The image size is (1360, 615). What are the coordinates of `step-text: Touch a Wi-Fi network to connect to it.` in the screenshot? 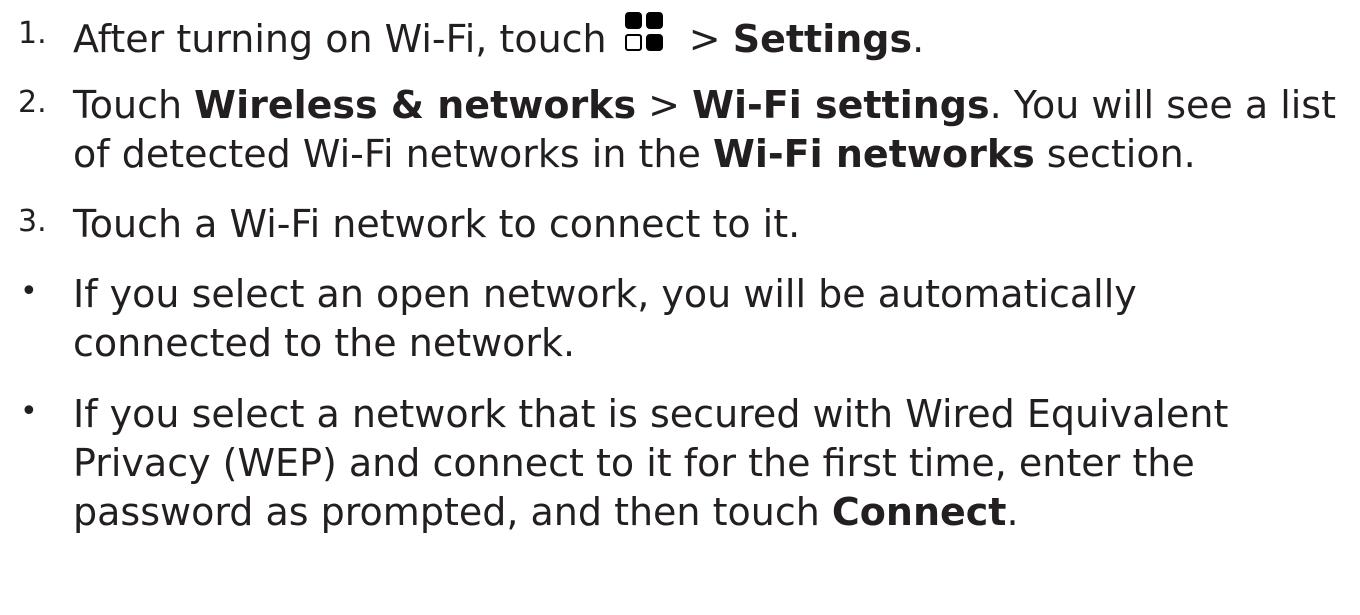 It's located at (713, 224).